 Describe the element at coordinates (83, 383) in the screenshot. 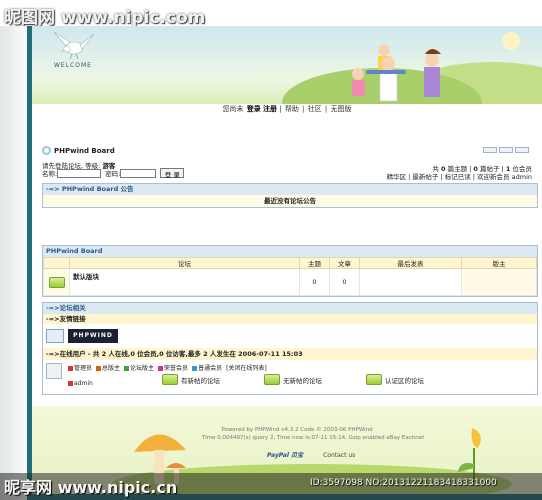

I see `online-user-link: admin` at that location.